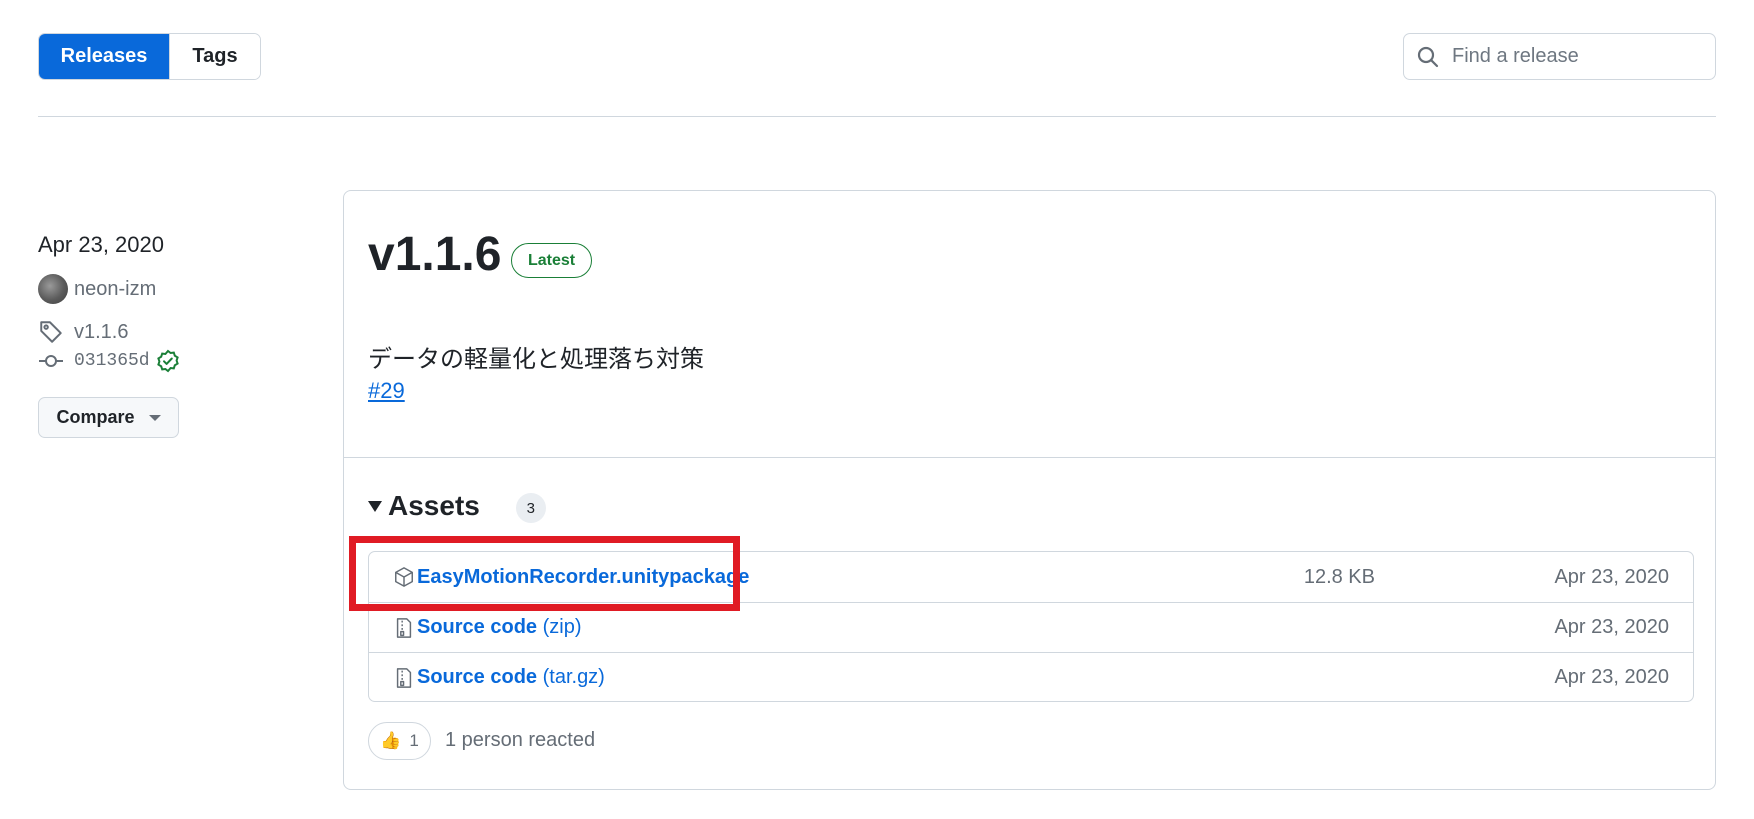 The width and height of the screenshot is (1754, 819). What do you see at coordinates (154, 417) in the screenshot?
I see `chevron-down-icon` at bounding box center [154, 417].